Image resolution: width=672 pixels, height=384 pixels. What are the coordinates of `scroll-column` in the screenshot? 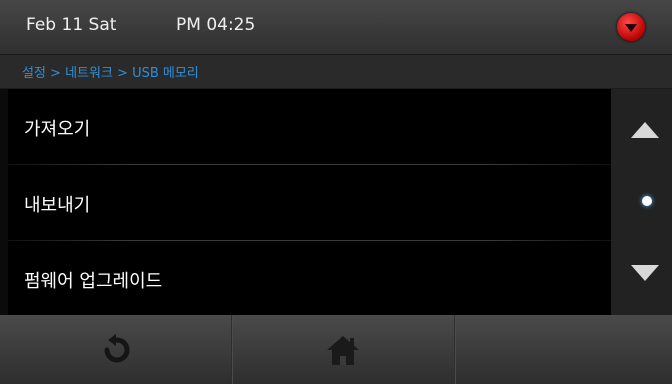 It's located at (641, 202).